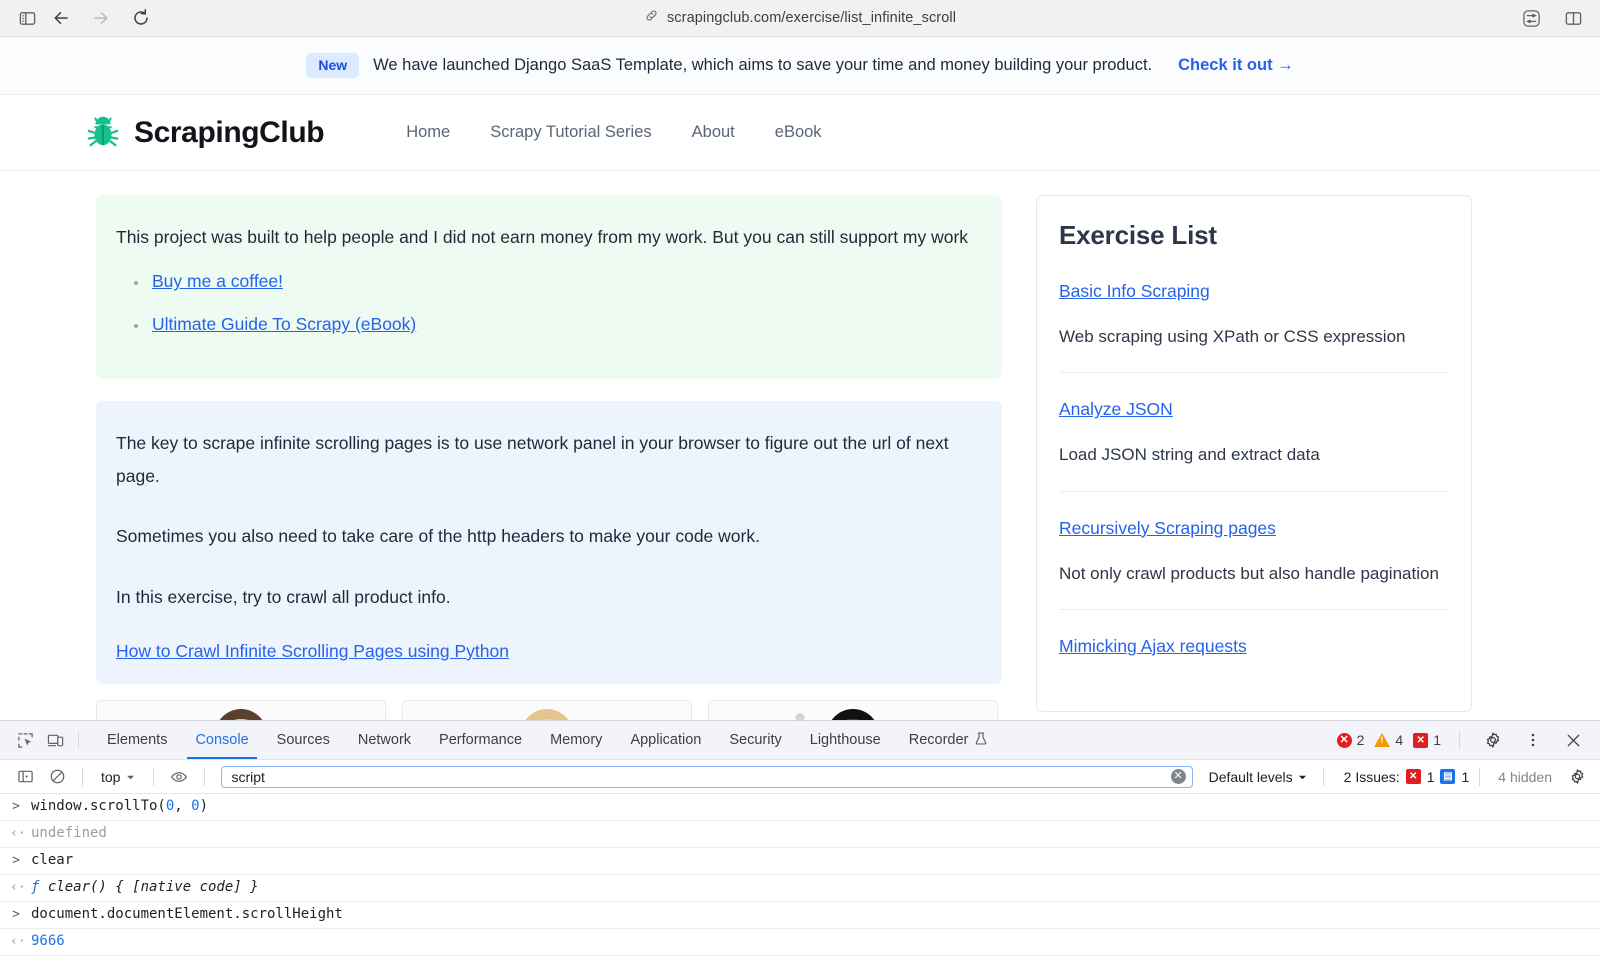  I want to click on log-levels-label: Default levels, so click(1250, 776).